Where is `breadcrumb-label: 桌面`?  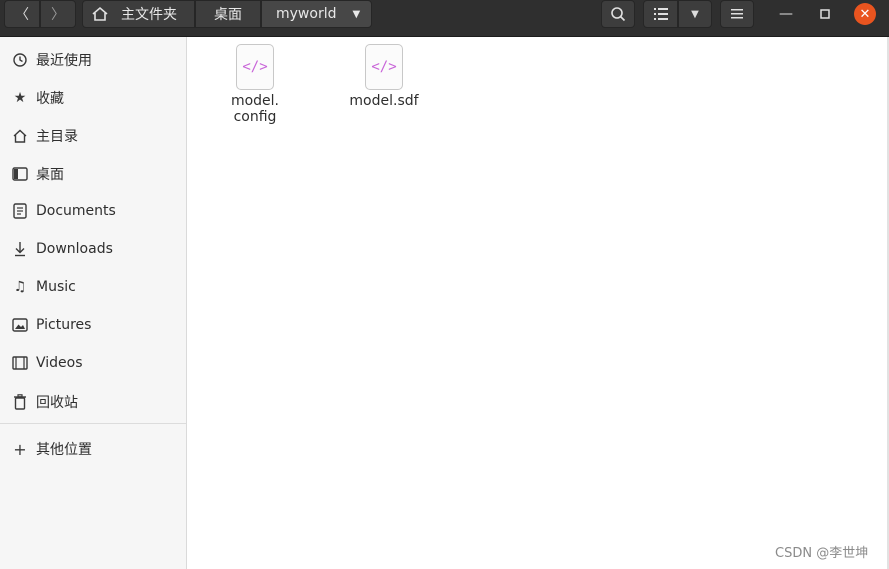 breadcrumb-label: 桌面 is located at coordinates (228, 15).